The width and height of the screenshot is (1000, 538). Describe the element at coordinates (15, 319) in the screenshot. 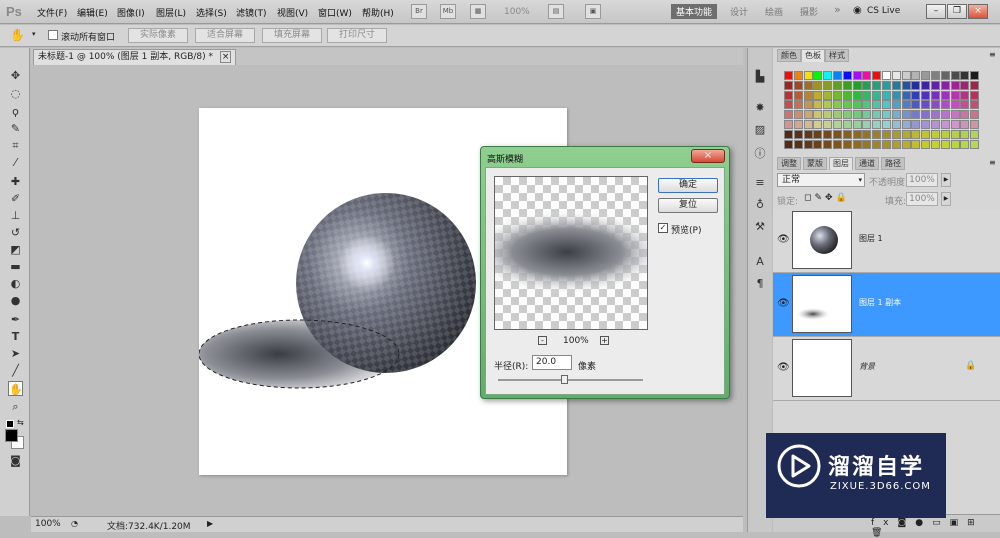

I see `pen-tool-icon: ✒` at that location.